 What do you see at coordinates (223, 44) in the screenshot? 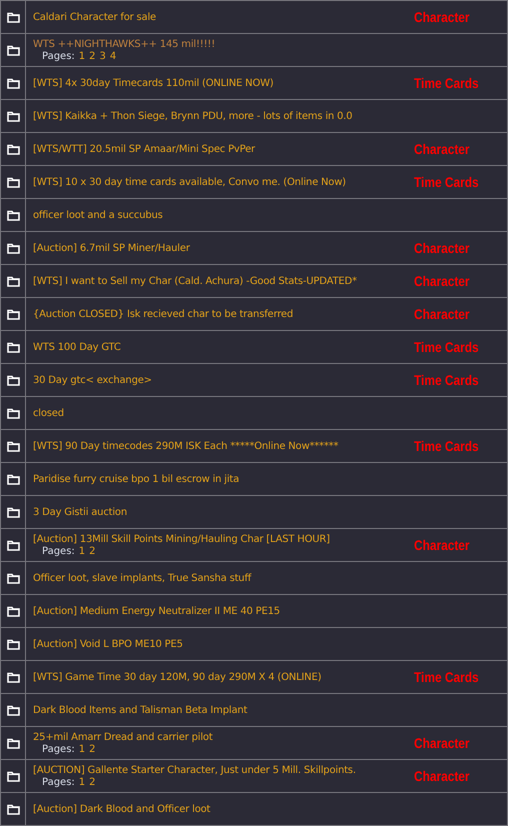
I see `topic-link: WTS ++NIGHTHAWKS++ 145 mil!!!!!` at bounding box center [223, 44].